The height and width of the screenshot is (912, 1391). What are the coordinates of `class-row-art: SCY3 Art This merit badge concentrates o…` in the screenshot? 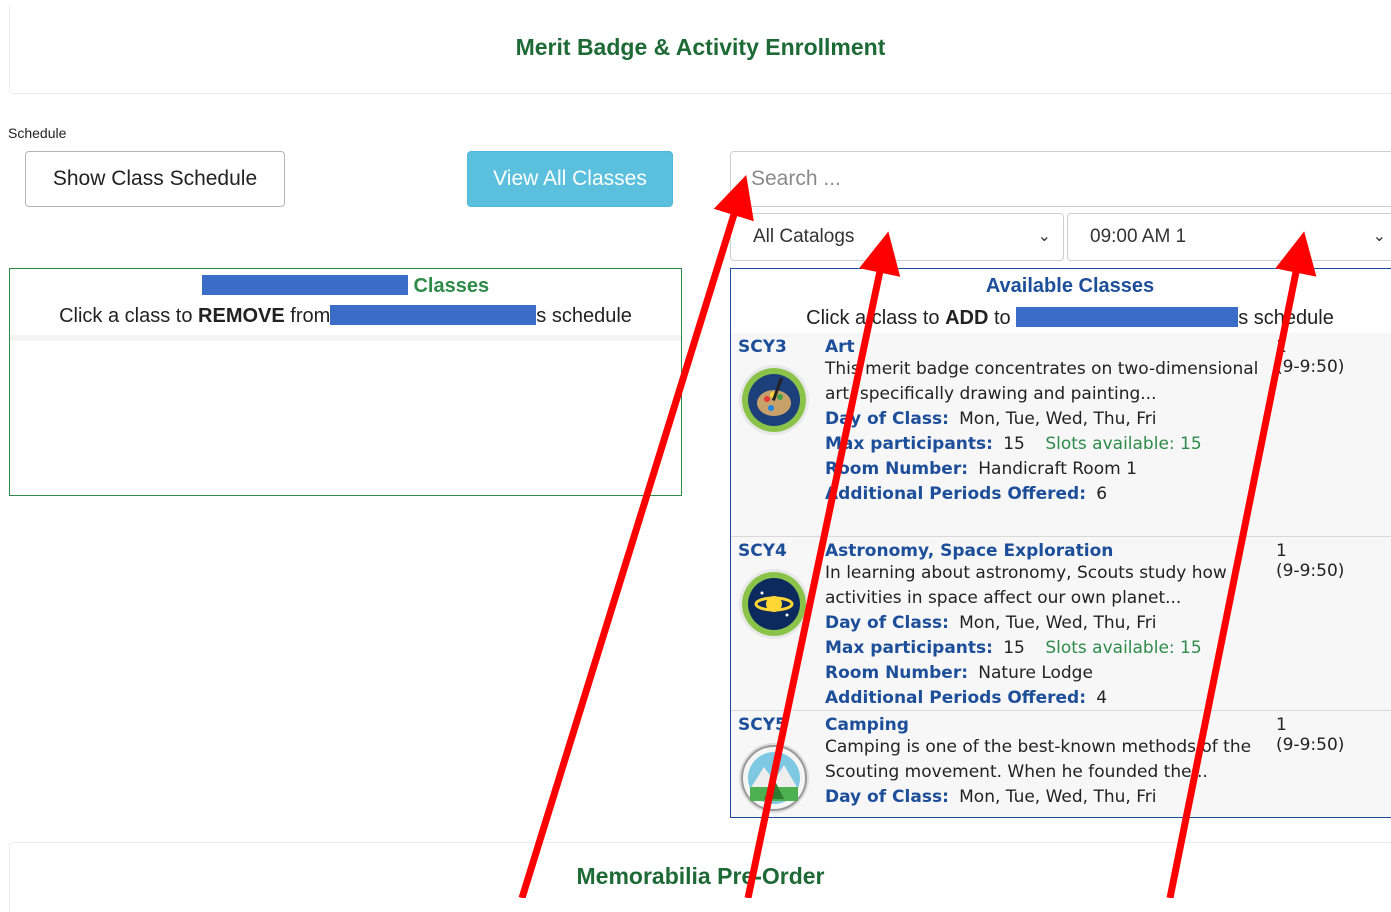 It's located at (1061, 435).